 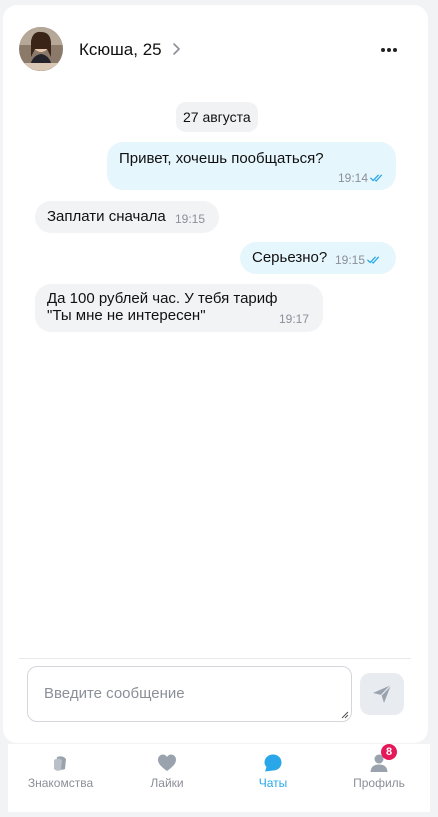 I want to click on bottom-tab-bar: Знакомства Лайки Чаты 8 Профиль, so click(x=219, y=778).